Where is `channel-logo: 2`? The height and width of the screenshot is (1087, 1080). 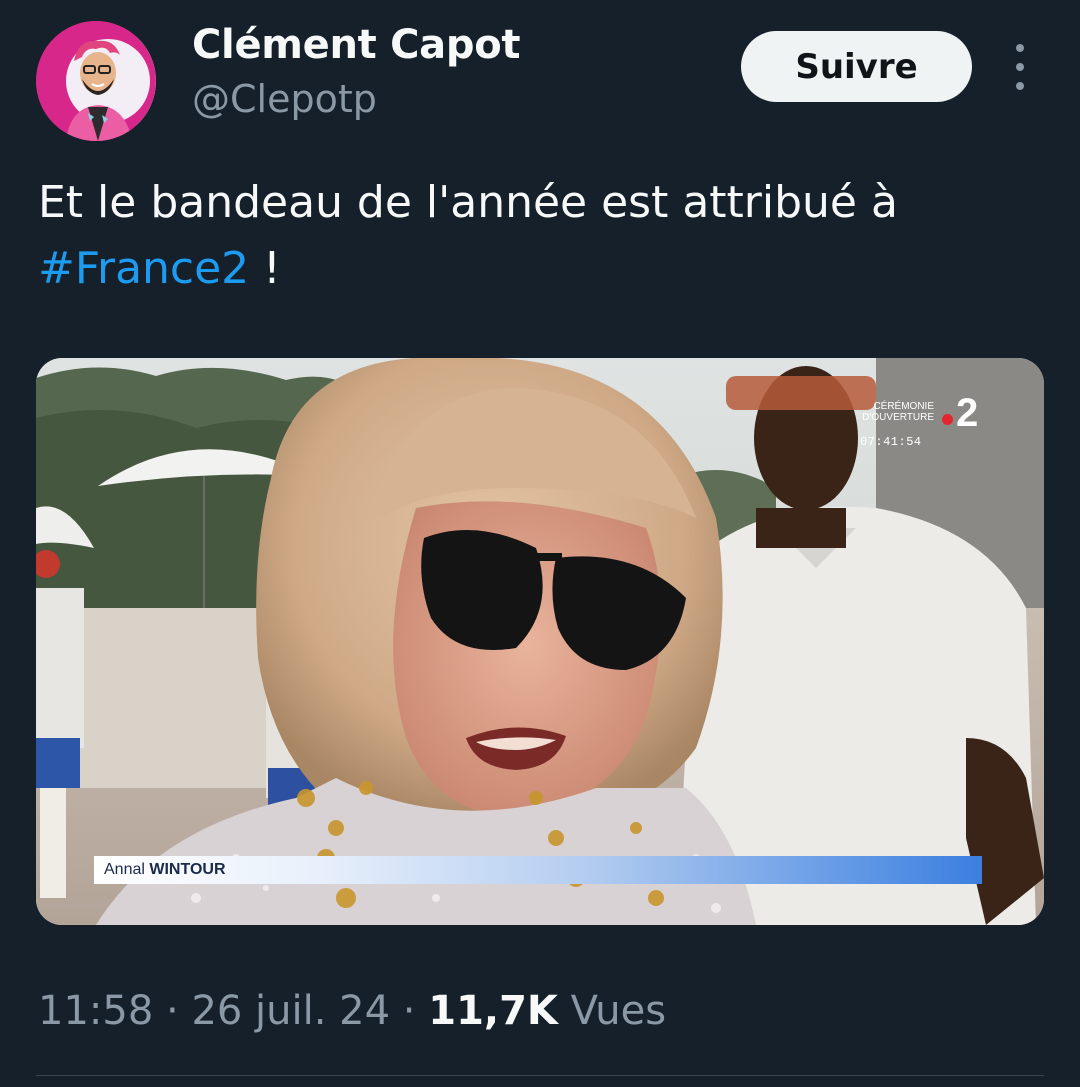
channel-logo: 2 is located at coordinates (967, 413).